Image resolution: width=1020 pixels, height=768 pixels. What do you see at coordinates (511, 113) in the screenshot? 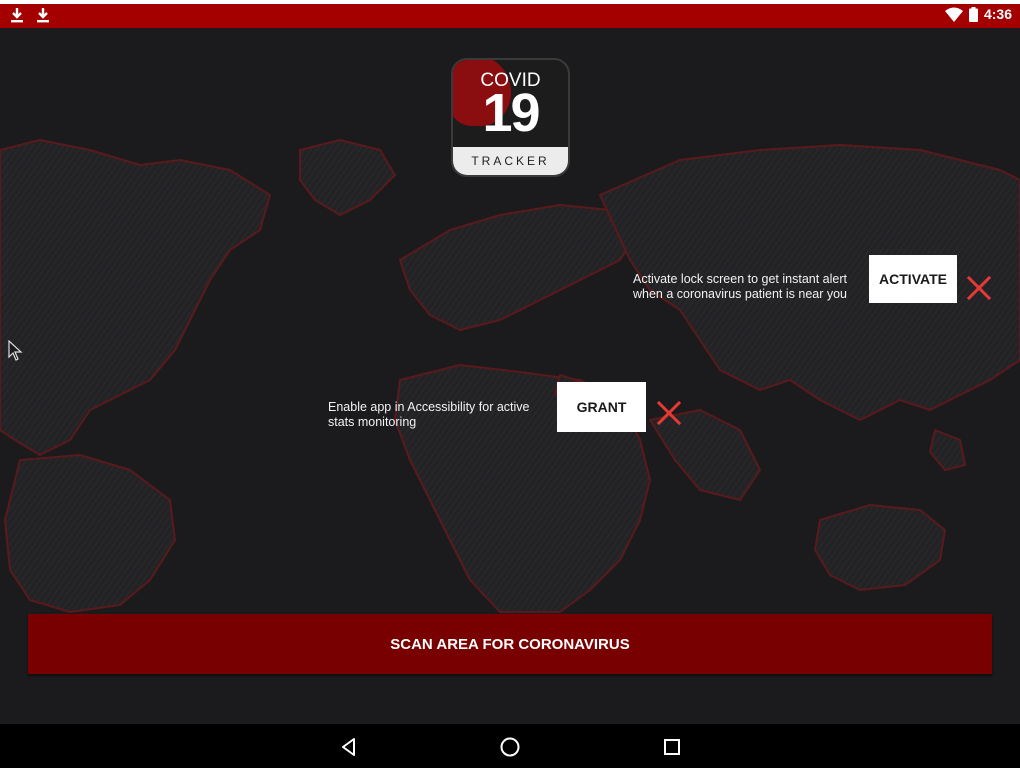
I see `logo-text-19: 19` at bounding box center [511, 113].